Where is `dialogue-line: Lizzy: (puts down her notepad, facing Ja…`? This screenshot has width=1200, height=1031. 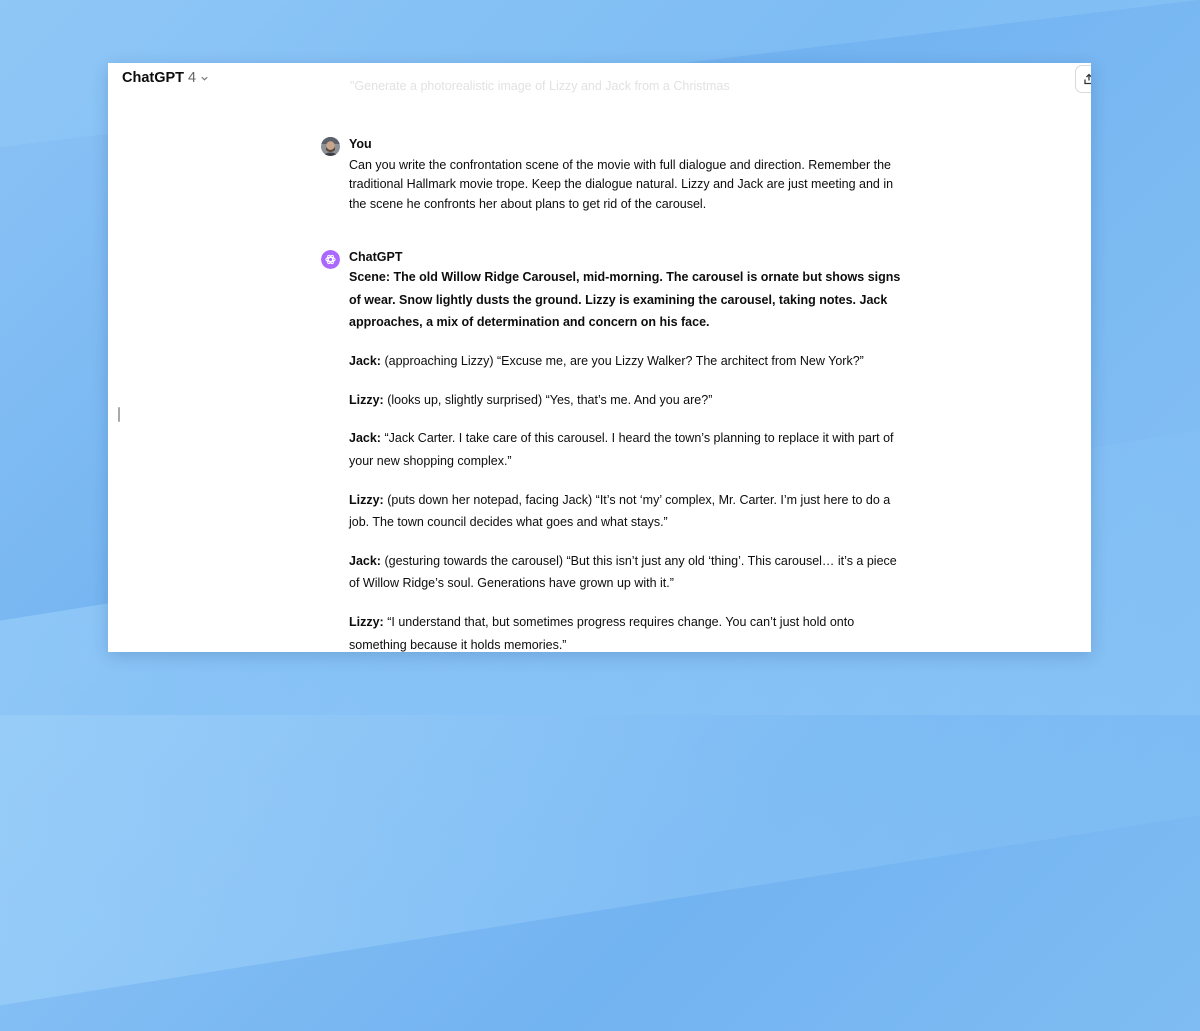
dialogue-line: Lizzy: (puts down her notepad, facing Ja… is located at coordinates (626, 511).